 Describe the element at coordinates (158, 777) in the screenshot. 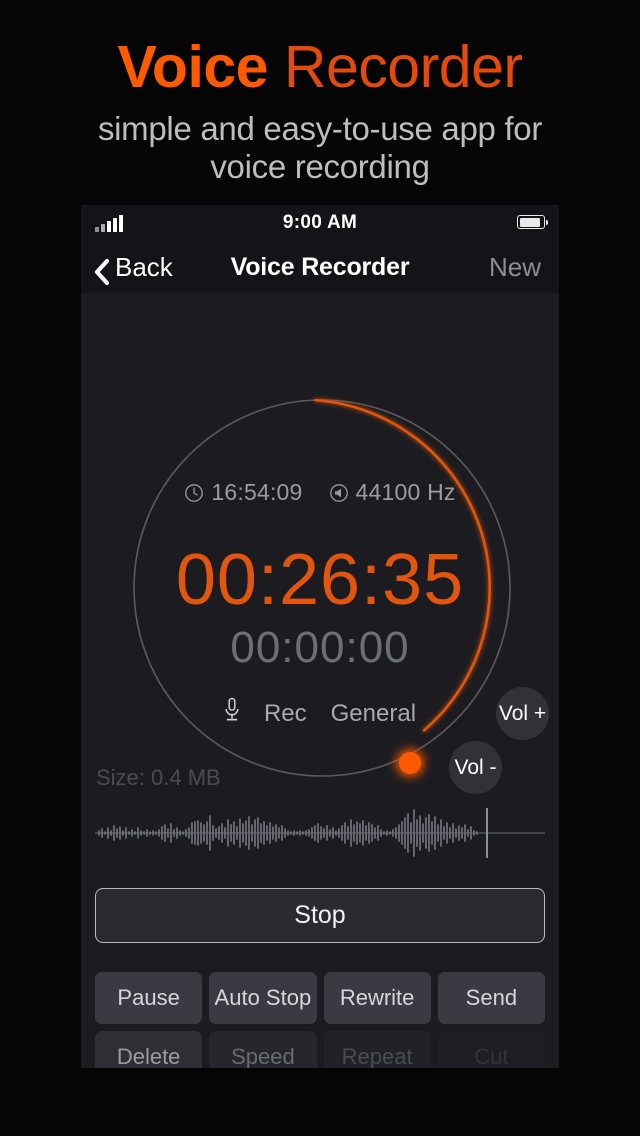

I see `file-size-label: Size: 0.4 MB` at that location.